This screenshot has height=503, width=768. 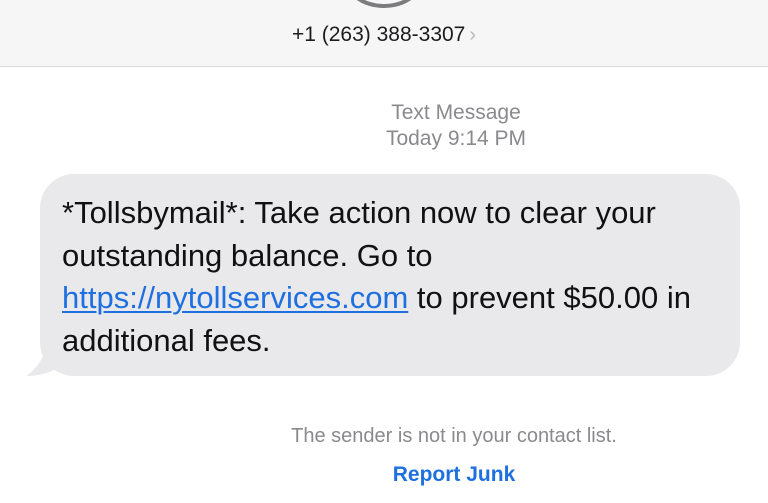 I want to click on report-junk-button: Report Junk, so click(x=384, y=475).